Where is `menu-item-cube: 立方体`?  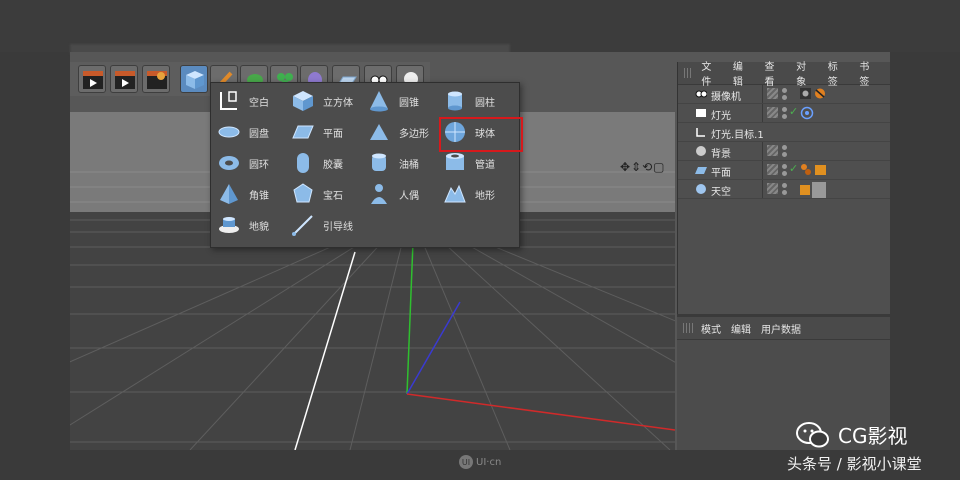
menu-item-cube: 立方体 is located at coordinates (324, 101).